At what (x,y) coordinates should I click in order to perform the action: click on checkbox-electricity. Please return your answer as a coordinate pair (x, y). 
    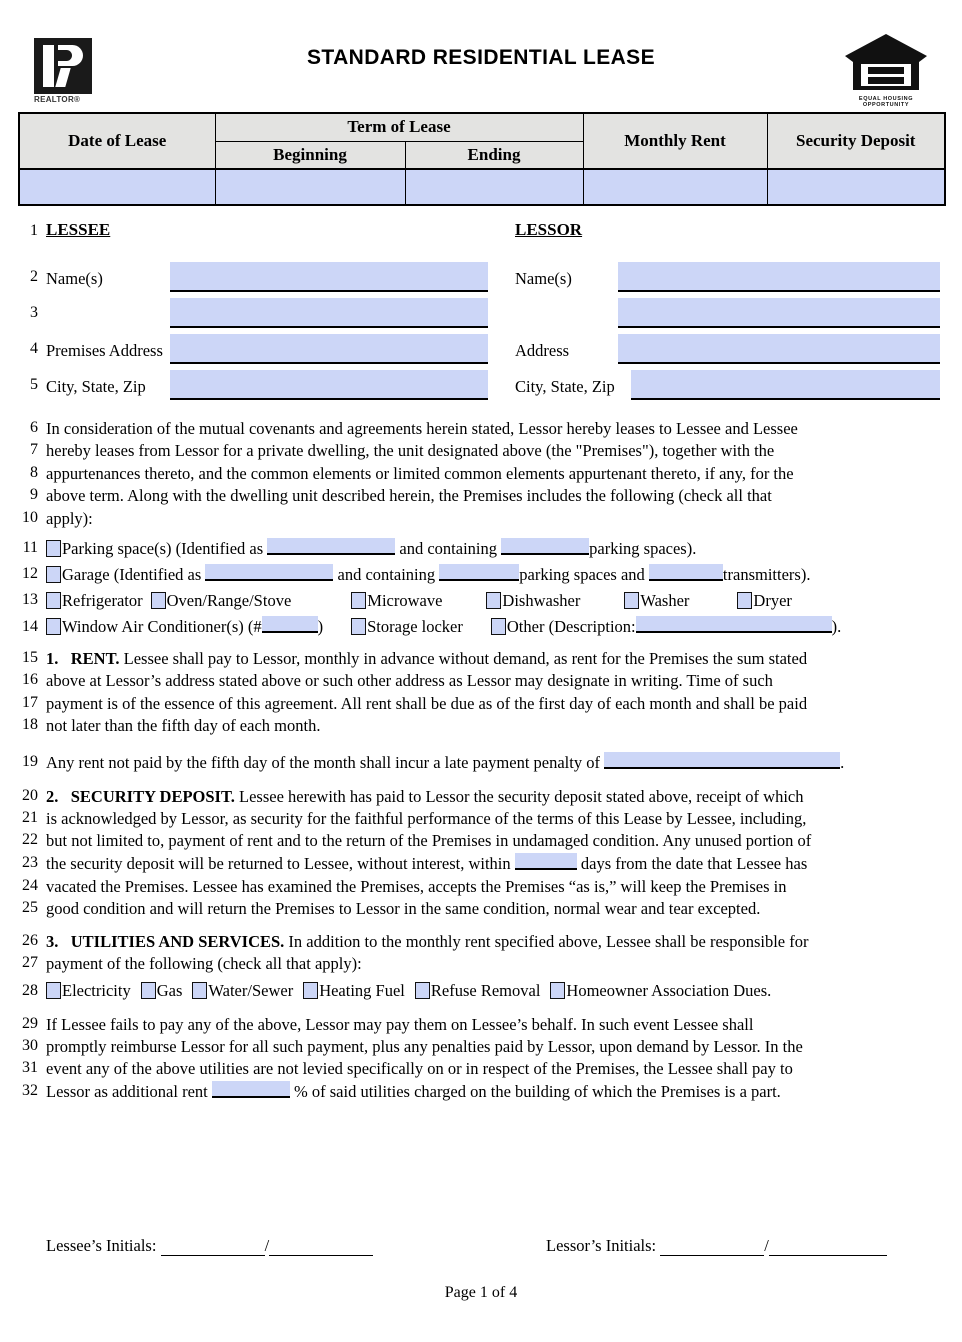
    Looking at the image, I should click on (53, 990).